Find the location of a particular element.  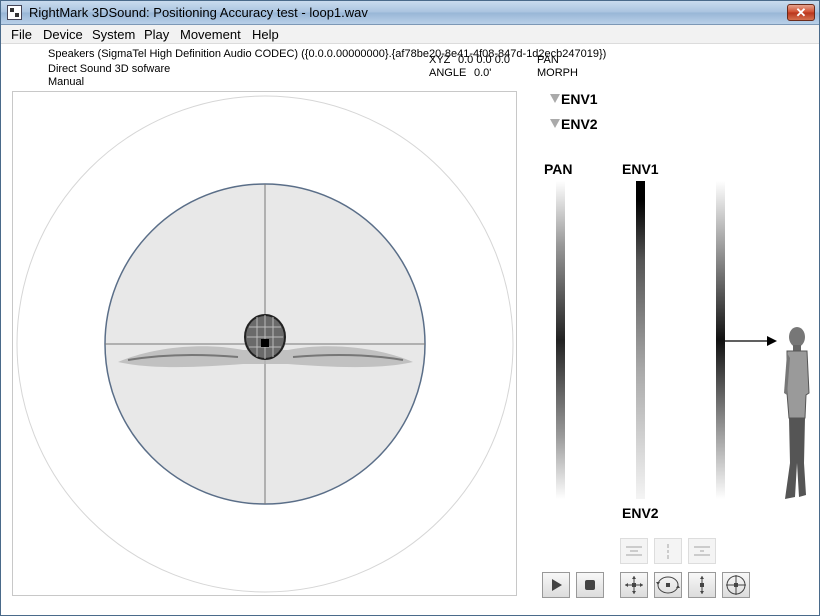

pan-meter-bar is located at coordinates (560, 340).